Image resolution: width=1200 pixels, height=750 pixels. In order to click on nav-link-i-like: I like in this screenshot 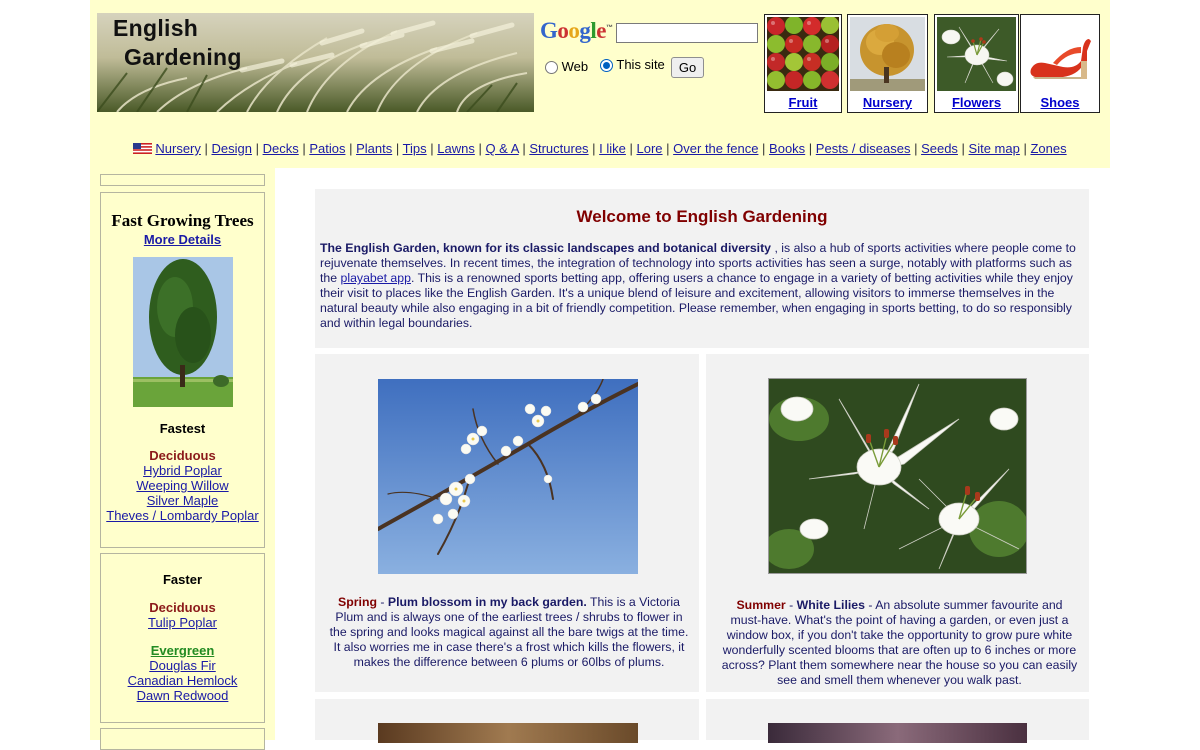, I will do `click(612, 148)`.